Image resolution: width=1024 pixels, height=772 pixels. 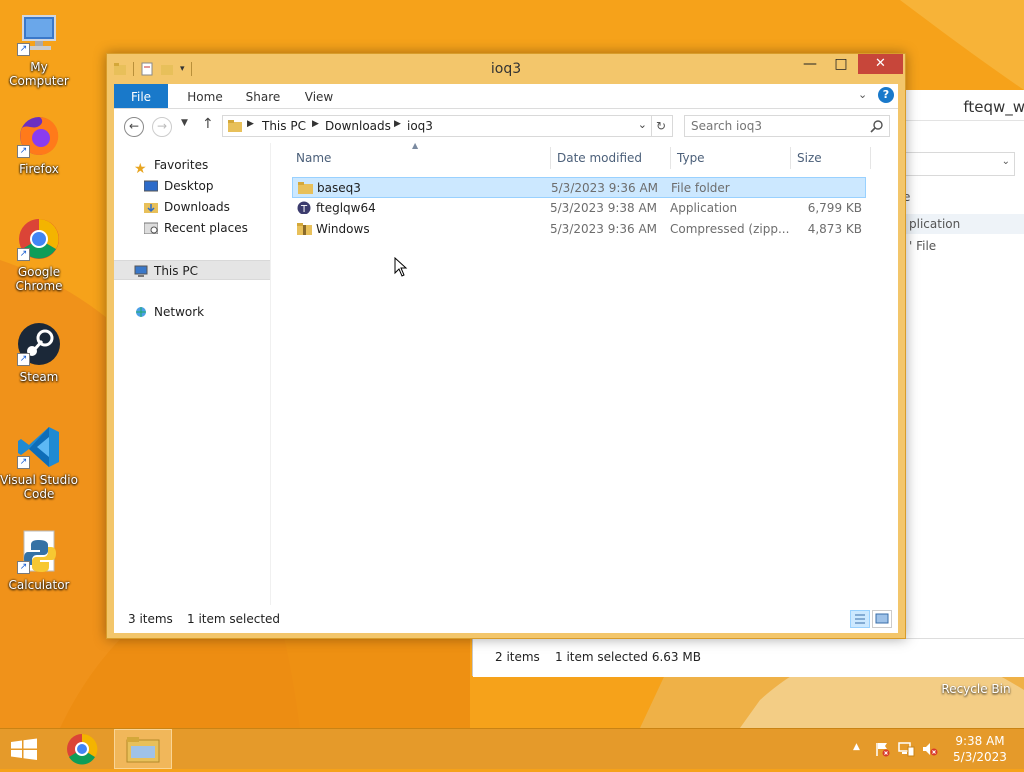 What do you see at coordinates (691, 158) in the screenshot?
I see `column-header-type: Type` at bounding box center [691, 158].